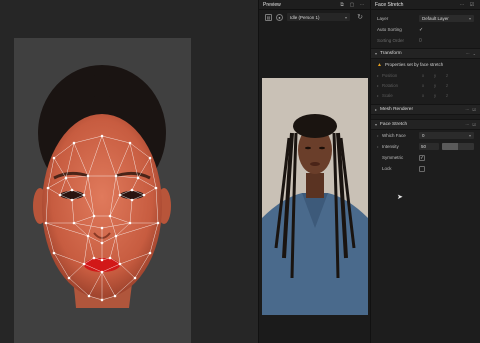 The height and width of the screenshot is (343, 480). What do you see at coordinates (425, 157) in the screenshot?
I see `symmetric-row: Symmetric ✓` at bounding box center [425, 157].